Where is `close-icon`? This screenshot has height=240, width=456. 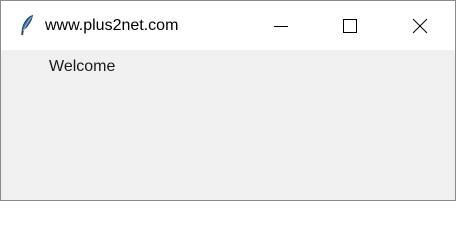
close-icon is located at coordinates (420, 26).